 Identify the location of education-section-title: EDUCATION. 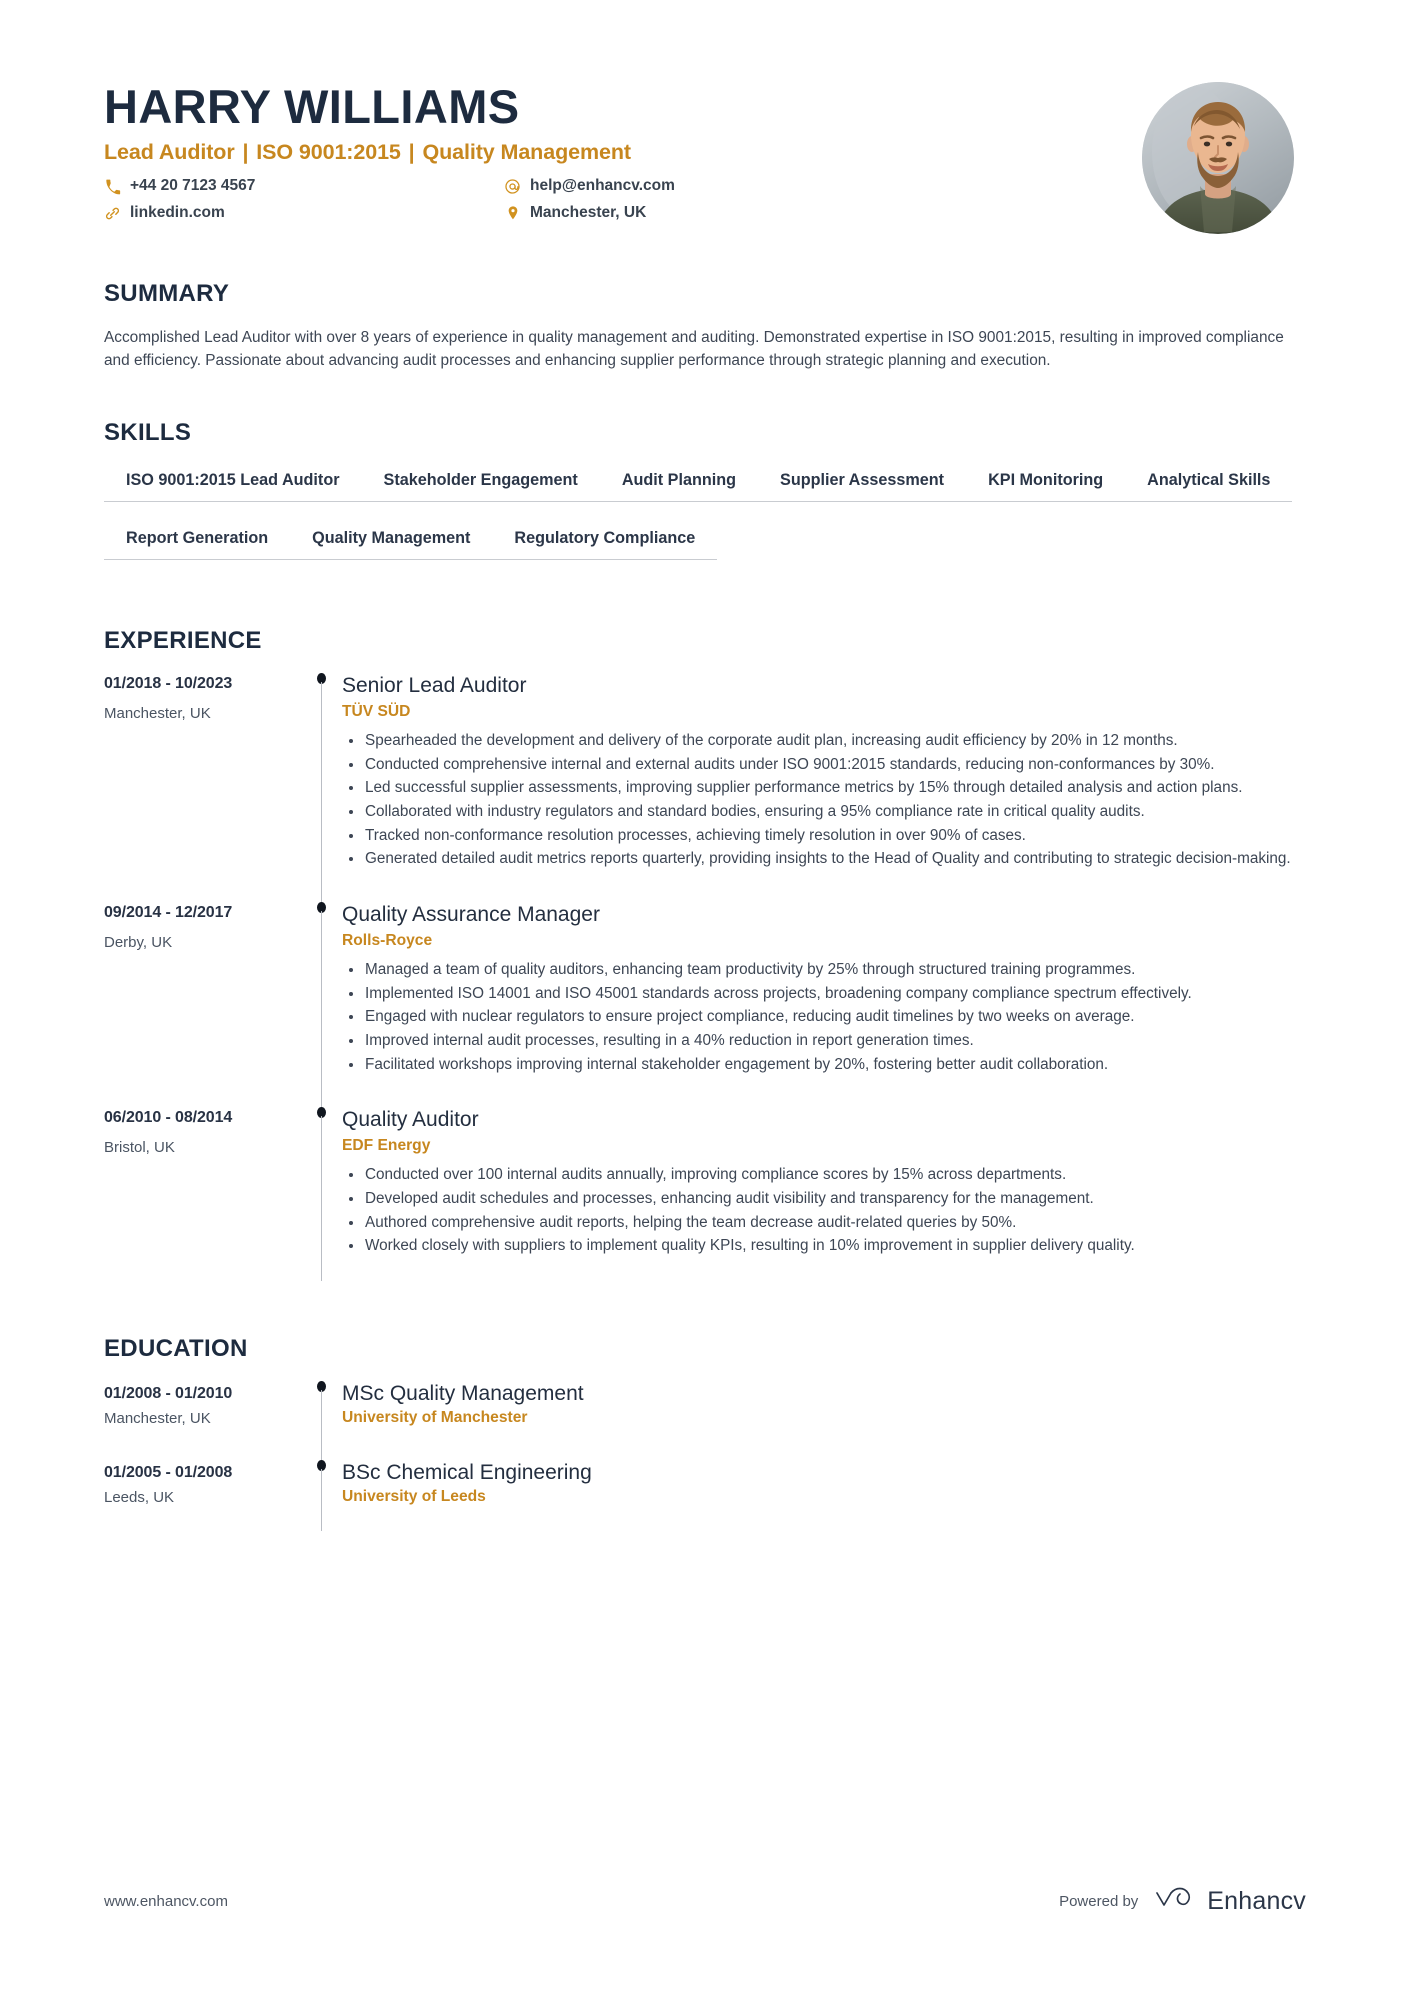
(176, 1348).